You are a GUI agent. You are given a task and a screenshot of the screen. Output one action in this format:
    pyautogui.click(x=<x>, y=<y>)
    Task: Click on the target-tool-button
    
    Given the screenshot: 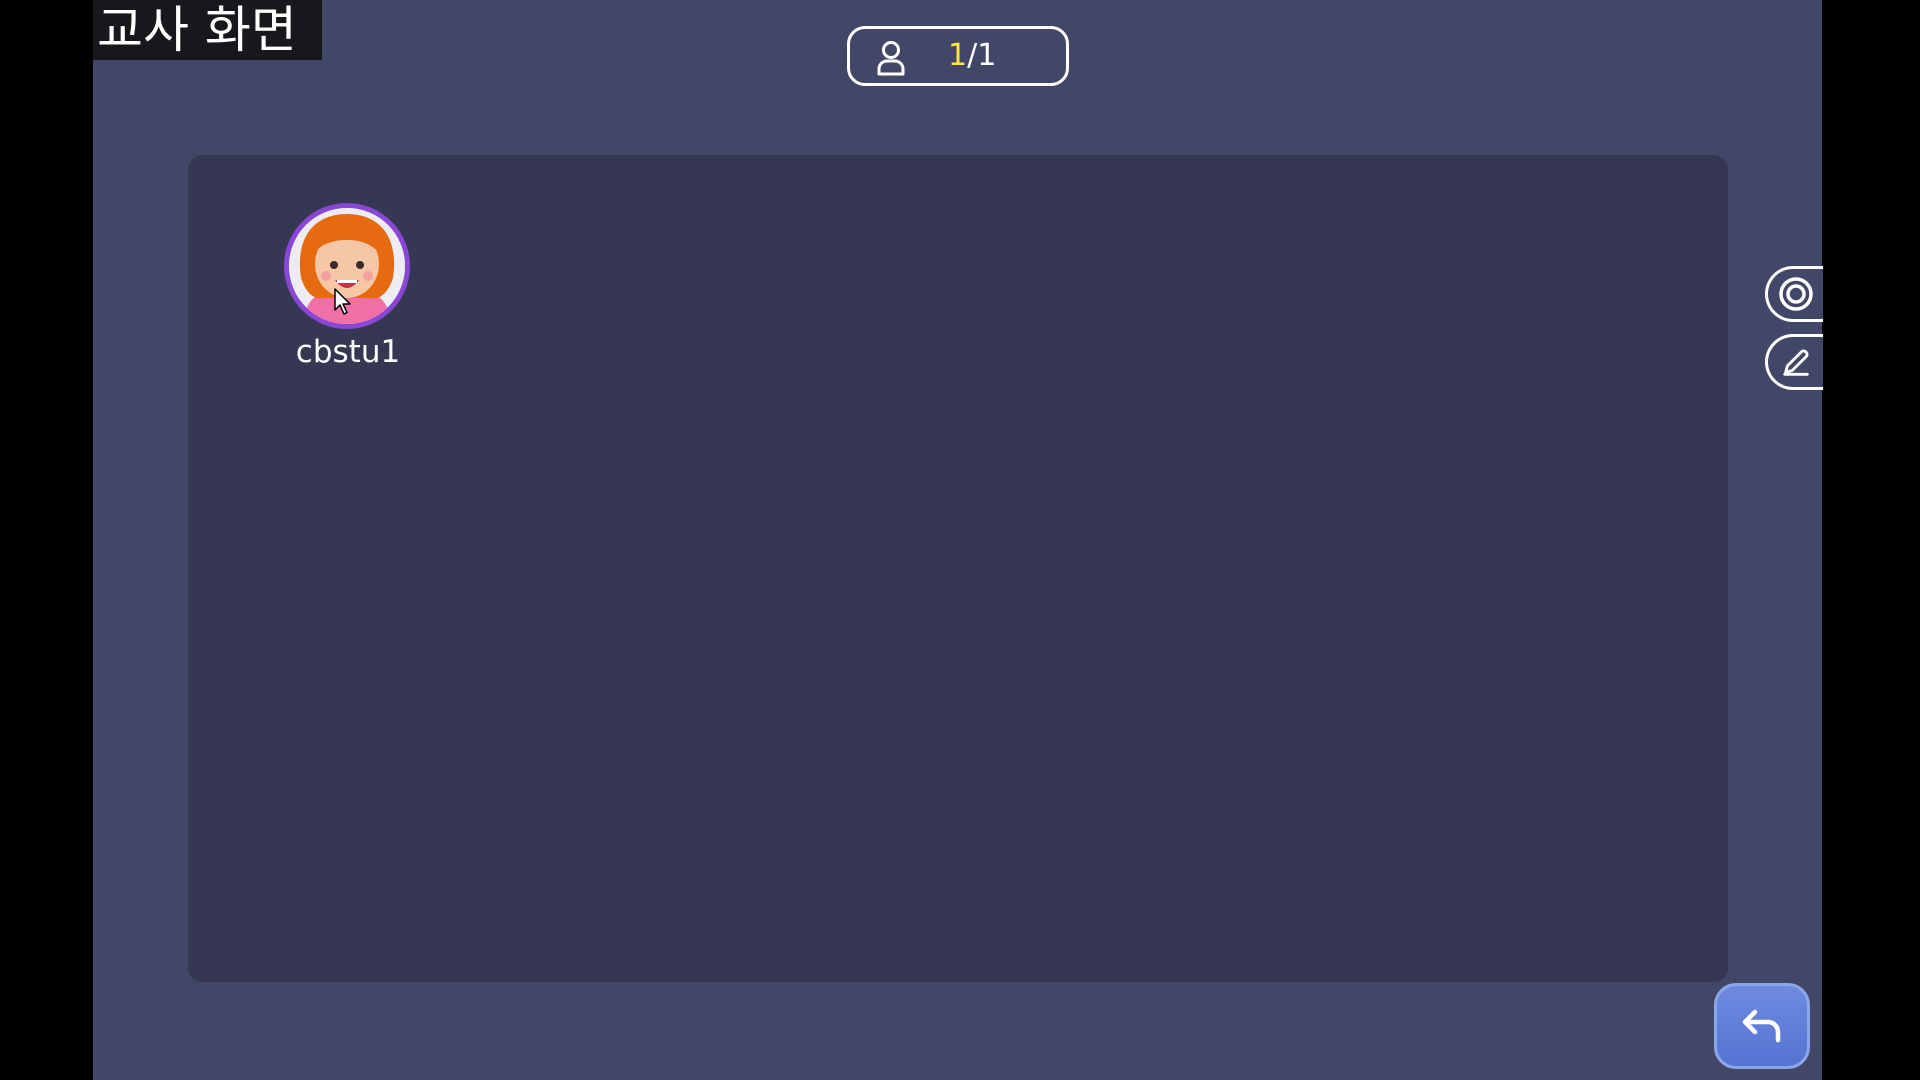 What is the action you would take?
    pyautogui.click(x=1794, y=294)
    